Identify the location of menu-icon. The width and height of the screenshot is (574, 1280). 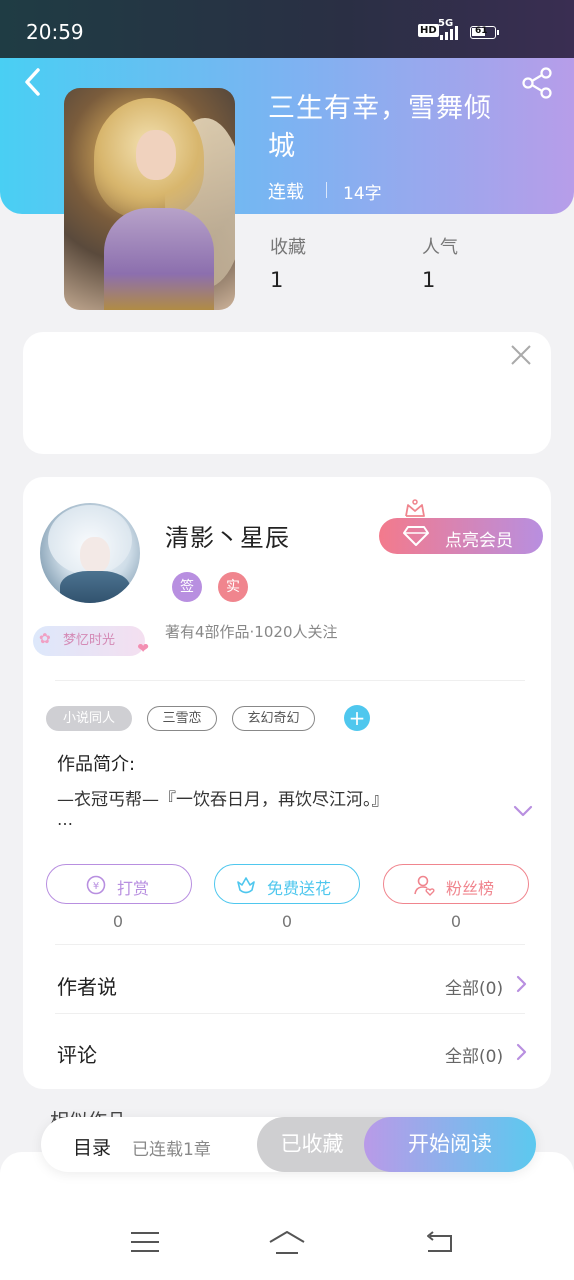
(145, 1242).